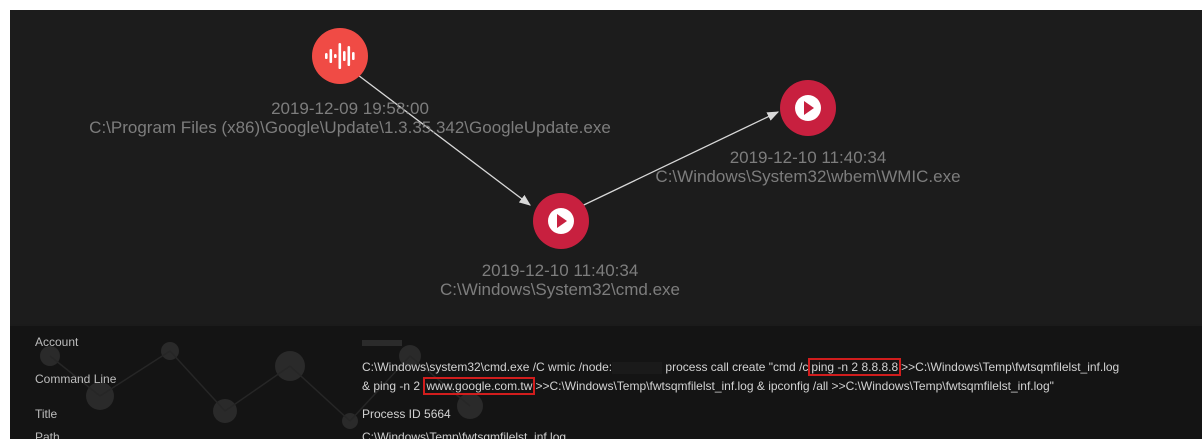  What do you see at coordinates (391, 386) in the screenshot?
I see `command-line-part4: & ping -n 2` at bounding box center [391, 386].